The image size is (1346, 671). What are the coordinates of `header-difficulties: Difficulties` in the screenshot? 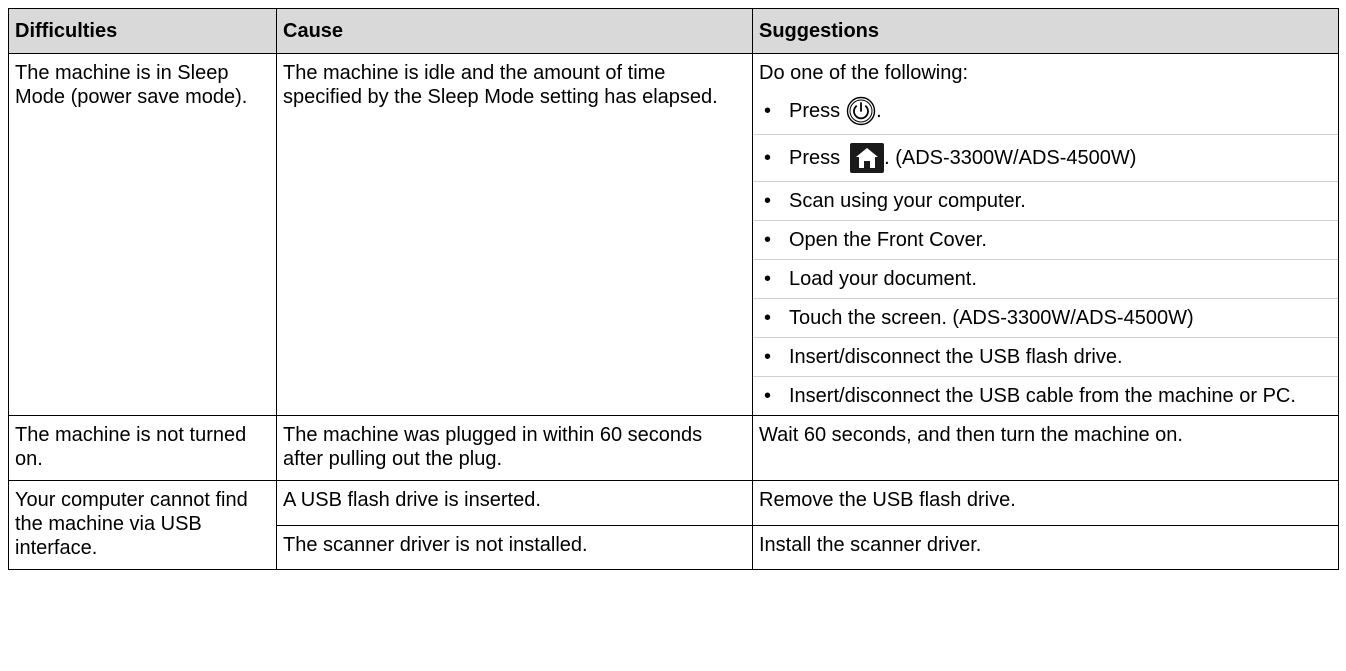 It's located at (142, 31).